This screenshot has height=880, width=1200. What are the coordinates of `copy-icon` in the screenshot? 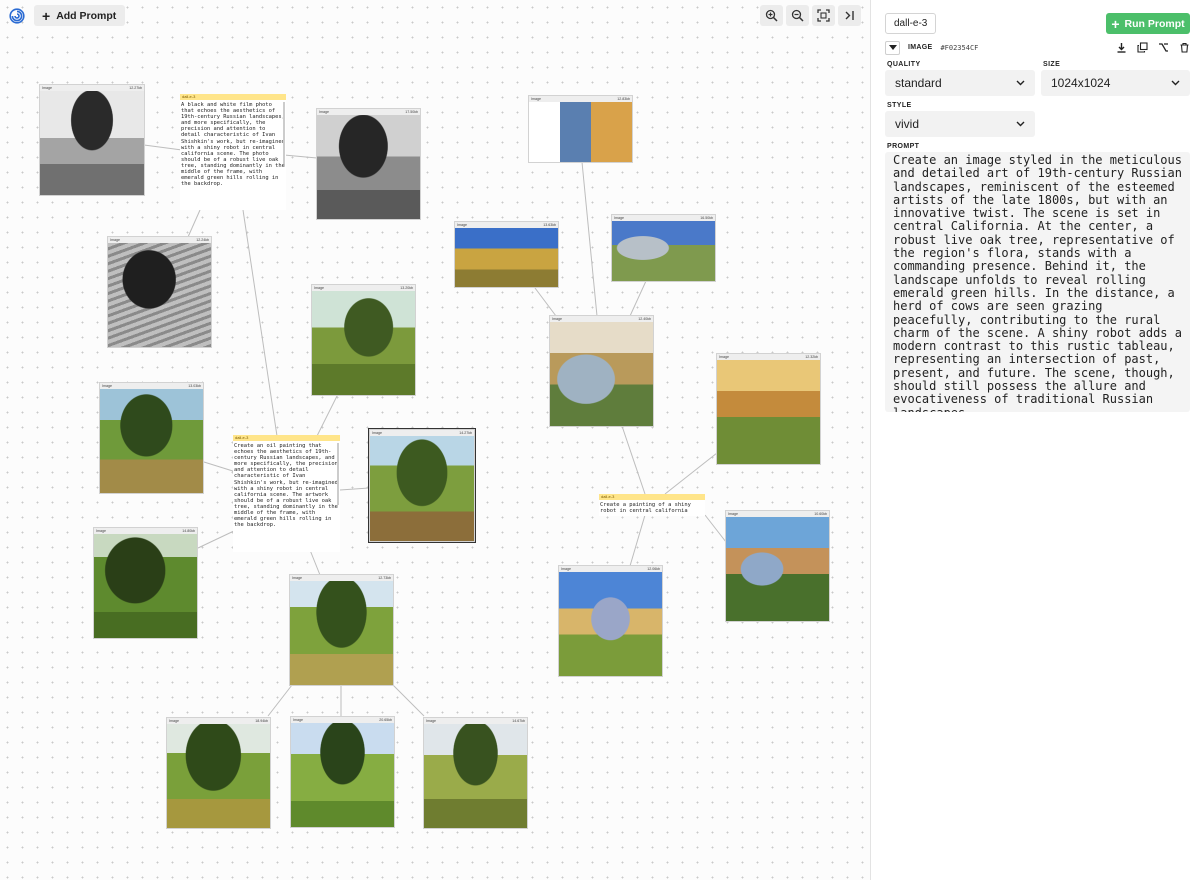 It's located at (1142, 47).